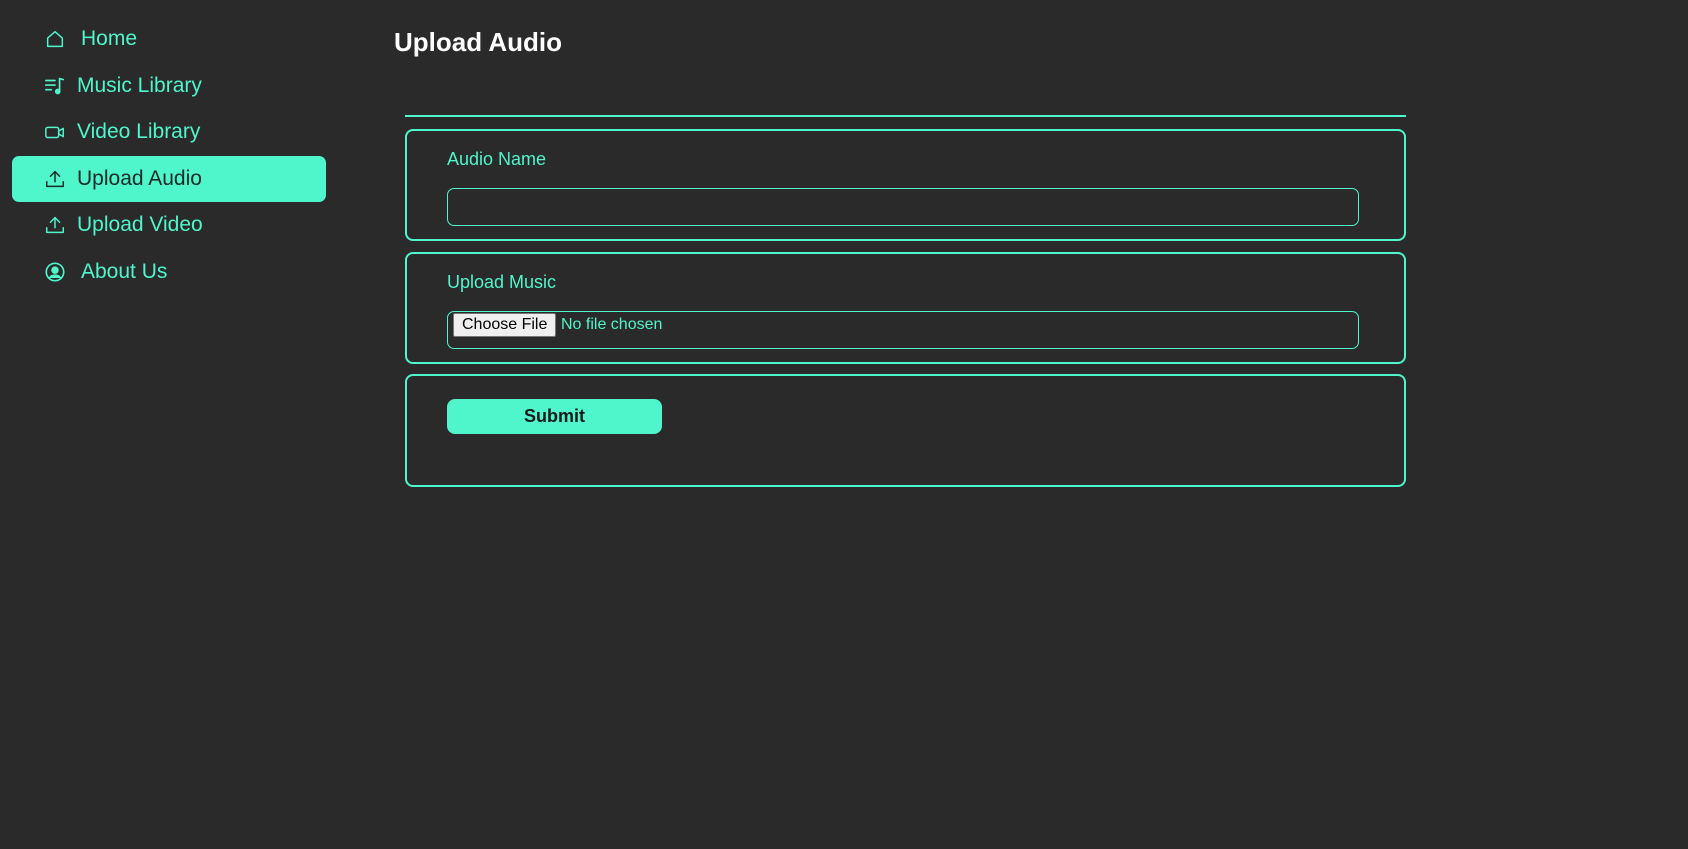 The image size is (1688, 849). I want to click on submit-button: Submit, so click(554, 416).